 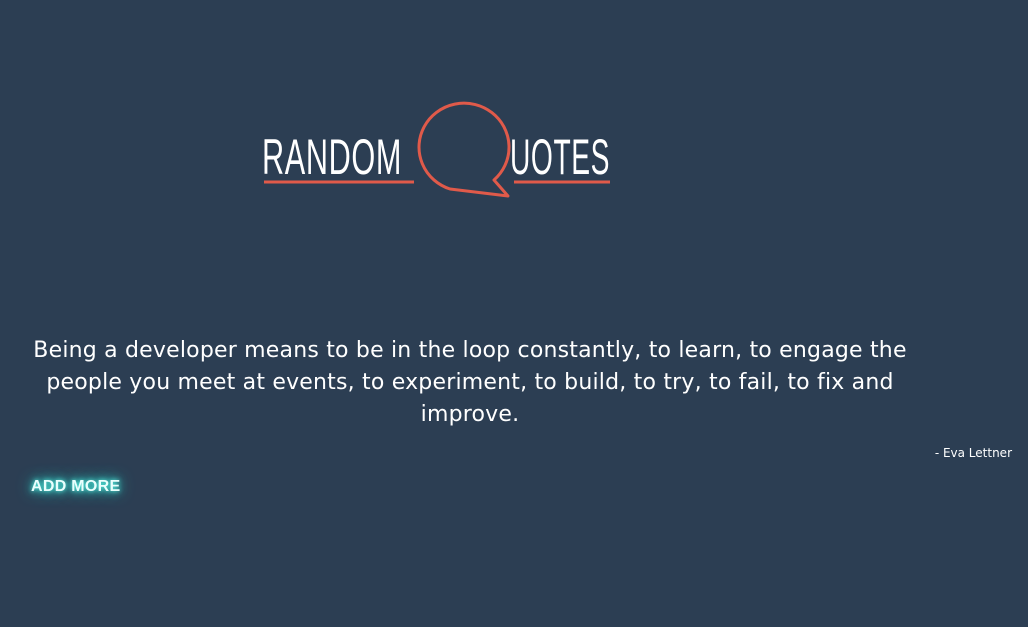 What do you see at coordinates (560, 157) in the screenshot?
I see `logo-word-quotes: UOTES` at bounding box center [560, 157].